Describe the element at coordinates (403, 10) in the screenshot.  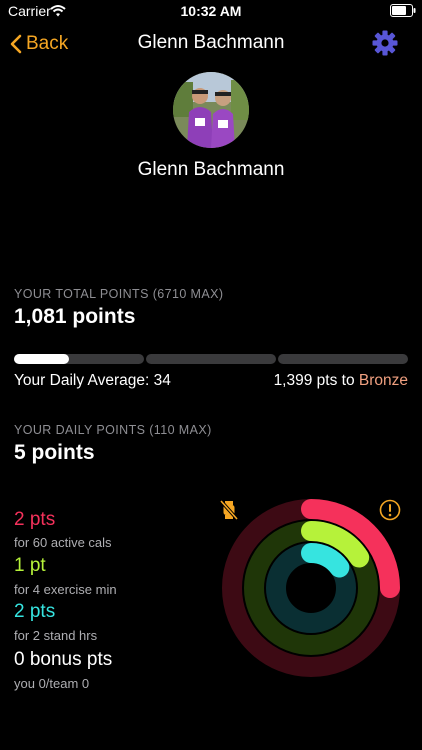
I see `battery-icon` at that location.